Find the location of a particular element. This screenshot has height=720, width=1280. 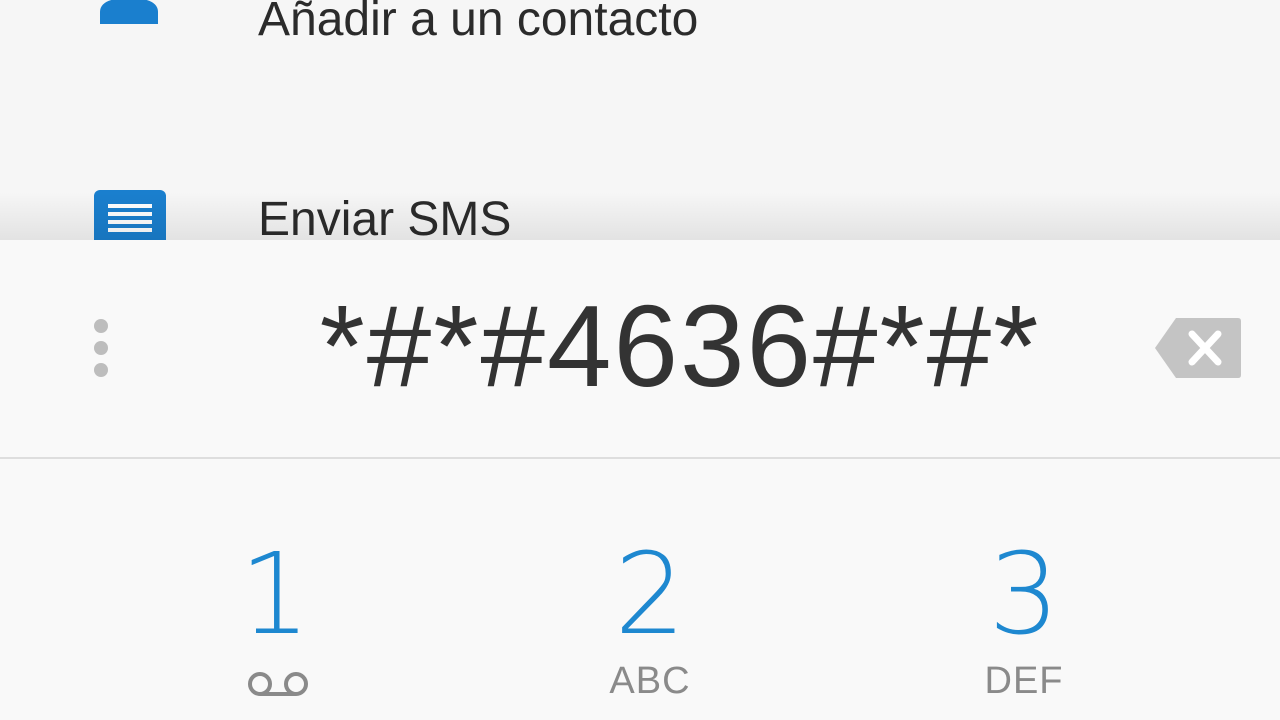

key-letters: DEF is located at coordinates (1024, 681).